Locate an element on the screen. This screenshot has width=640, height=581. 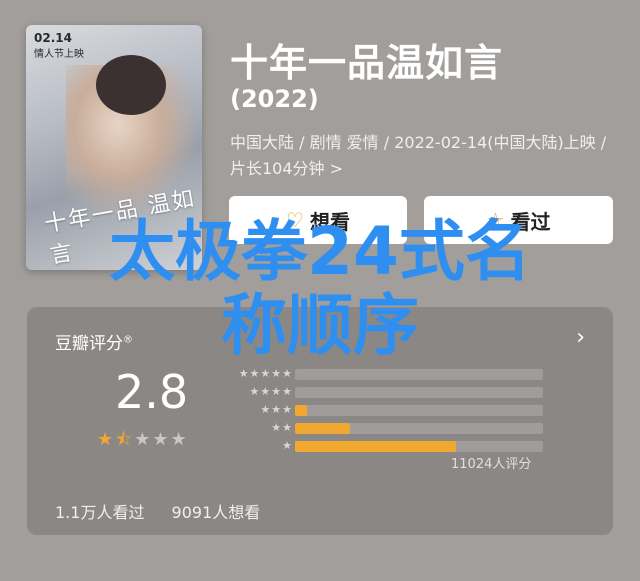
row-stars-icon: ★ is located at coordinates (287, 445).